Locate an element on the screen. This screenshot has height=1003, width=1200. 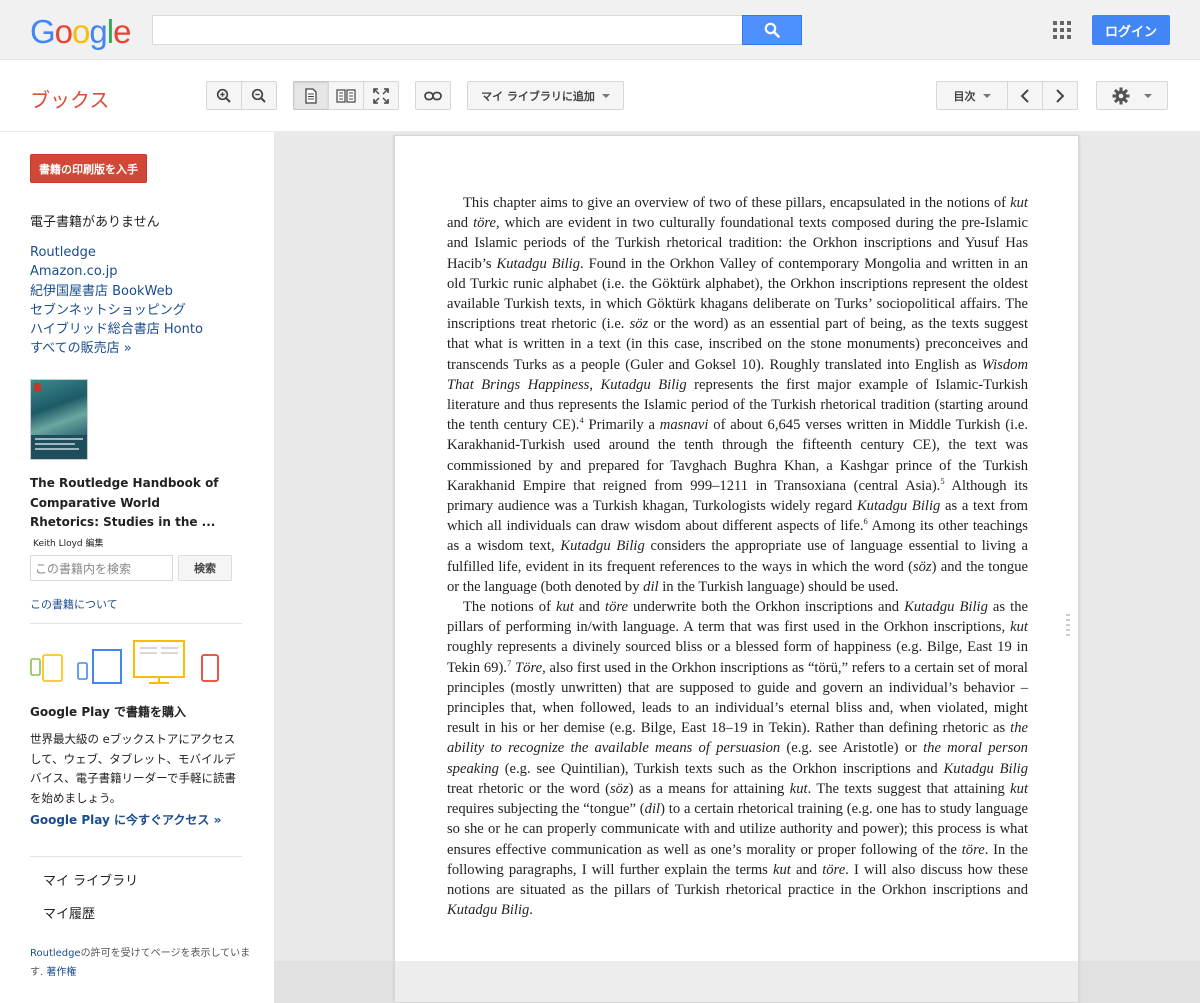
copyright-link: 著作権 is located at coordinates (61, 972).